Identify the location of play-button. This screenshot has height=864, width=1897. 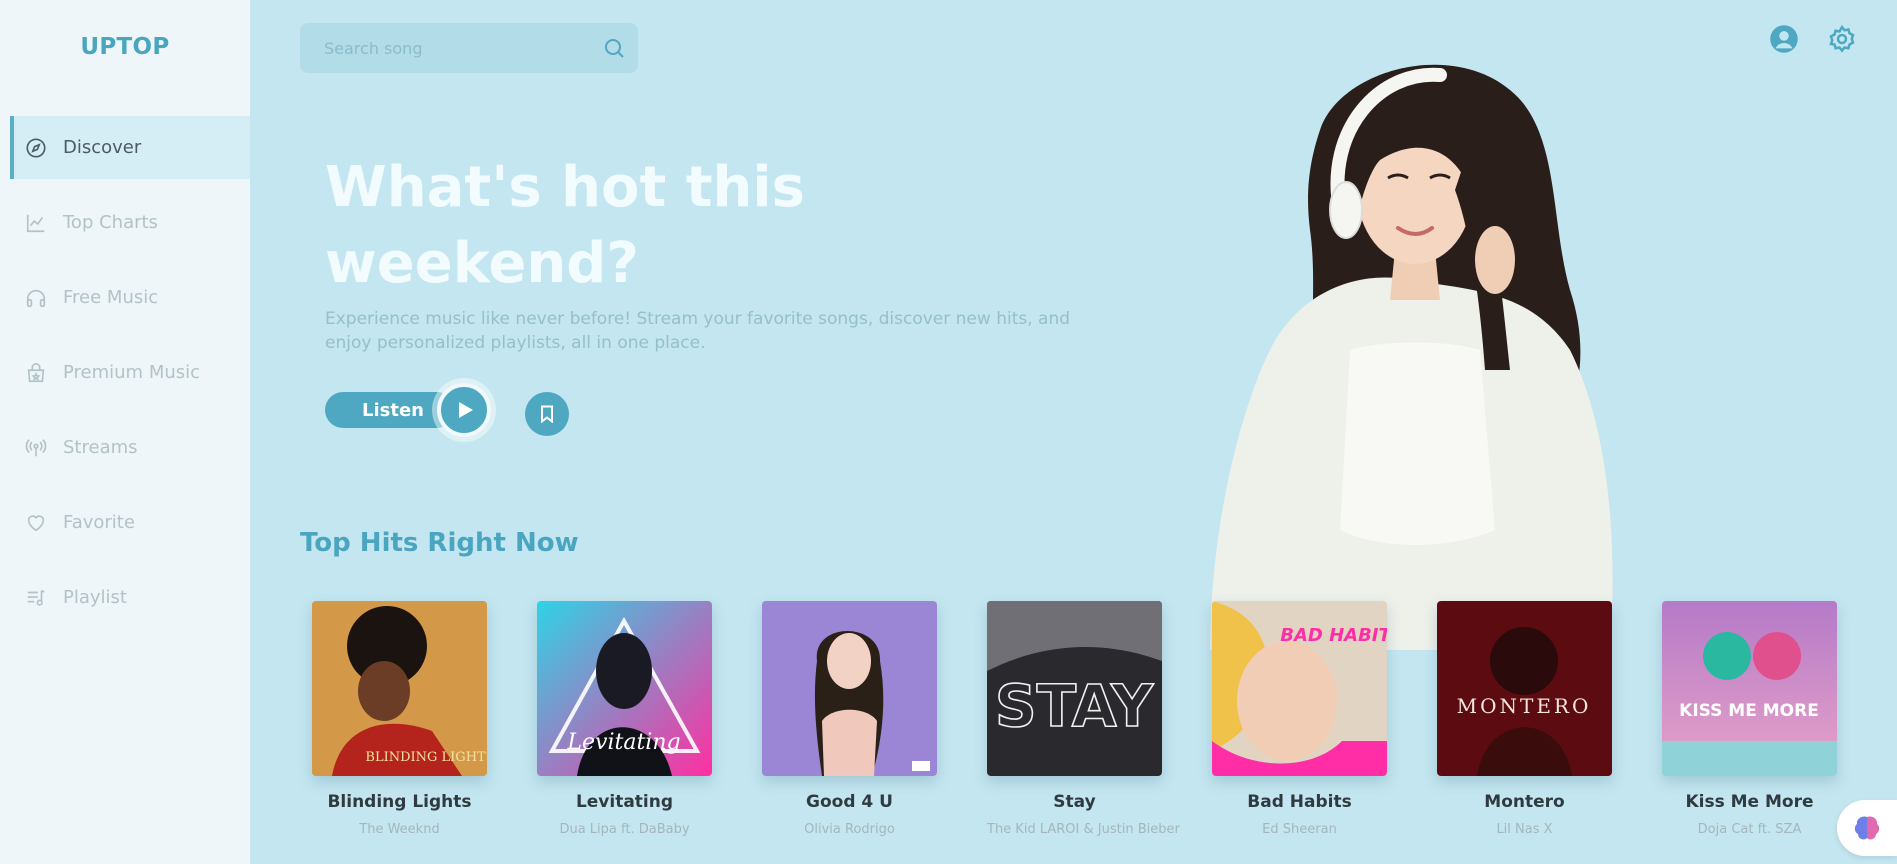
(464, 410).